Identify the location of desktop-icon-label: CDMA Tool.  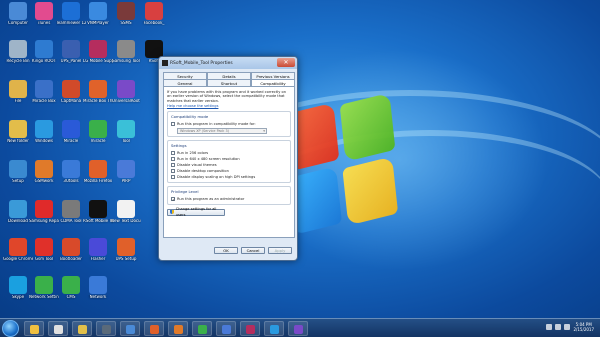
(71, 221).